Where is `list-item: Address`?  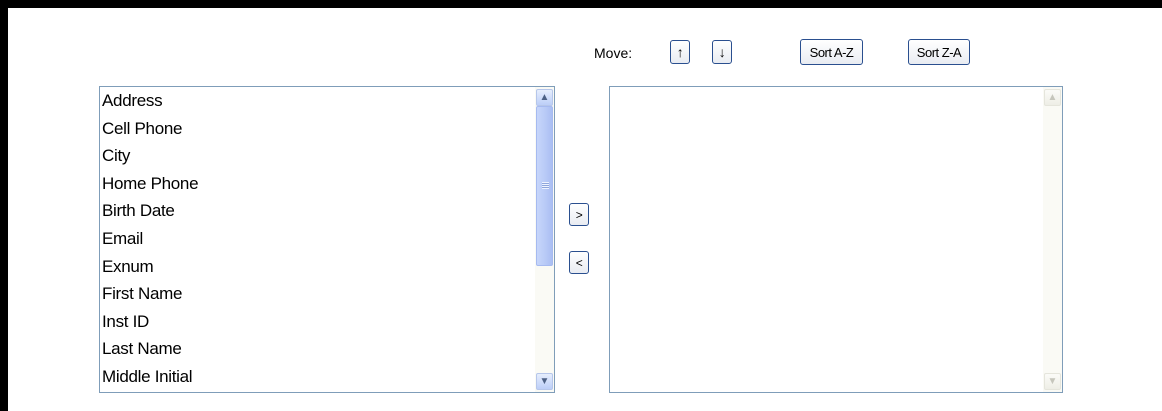
list-item: Address is located at coordinates (318, 101).